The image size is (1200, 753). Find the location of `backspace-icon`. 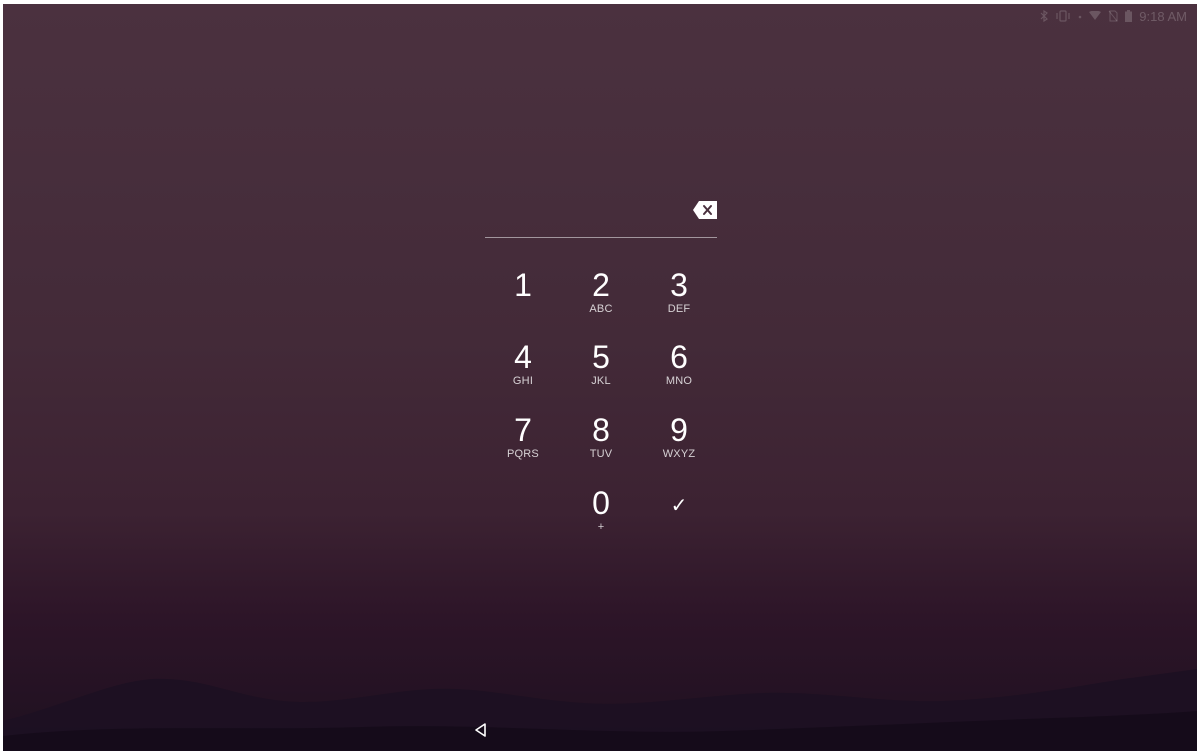

backspace-icon is located at coordinates (705, 210).